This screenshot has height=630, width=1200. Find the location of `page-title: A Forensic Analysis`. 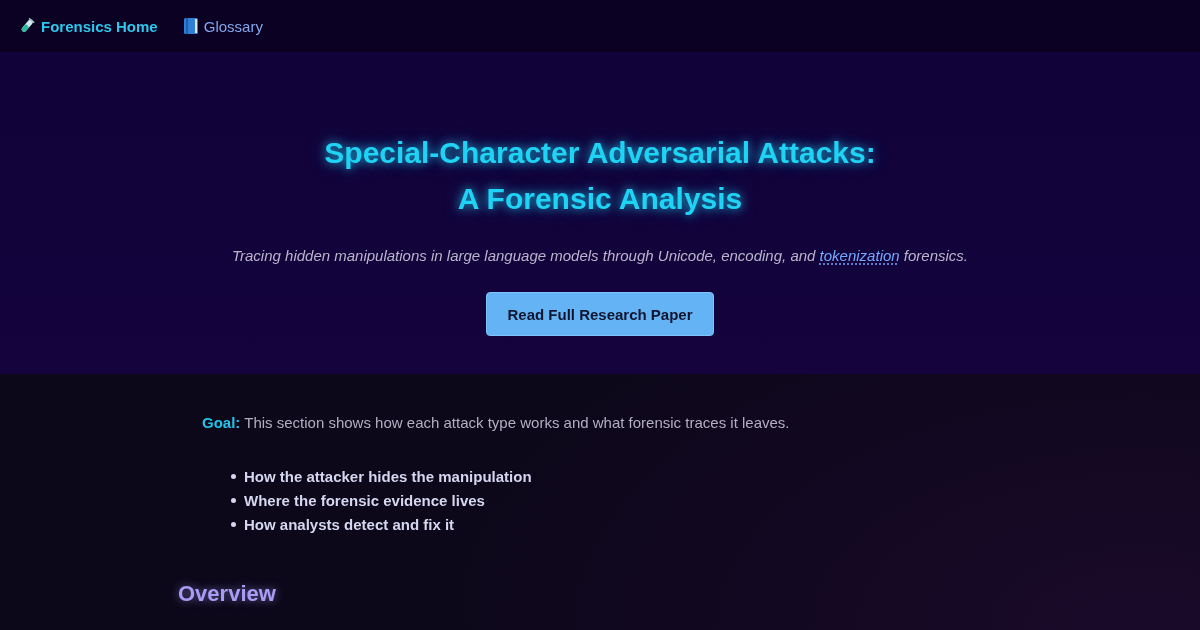

page-title: A Forensic Analysis is located at coordinates (600, 199).